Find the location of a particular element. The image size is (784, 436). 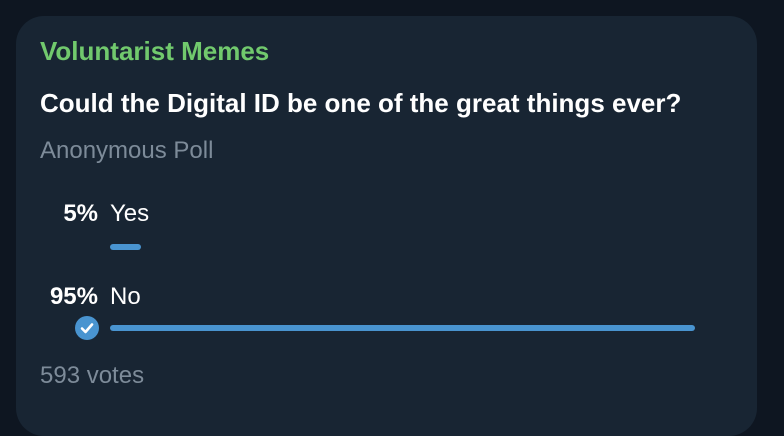

channel-name: Voluntarist Memes is located at coordinates (154, 51).